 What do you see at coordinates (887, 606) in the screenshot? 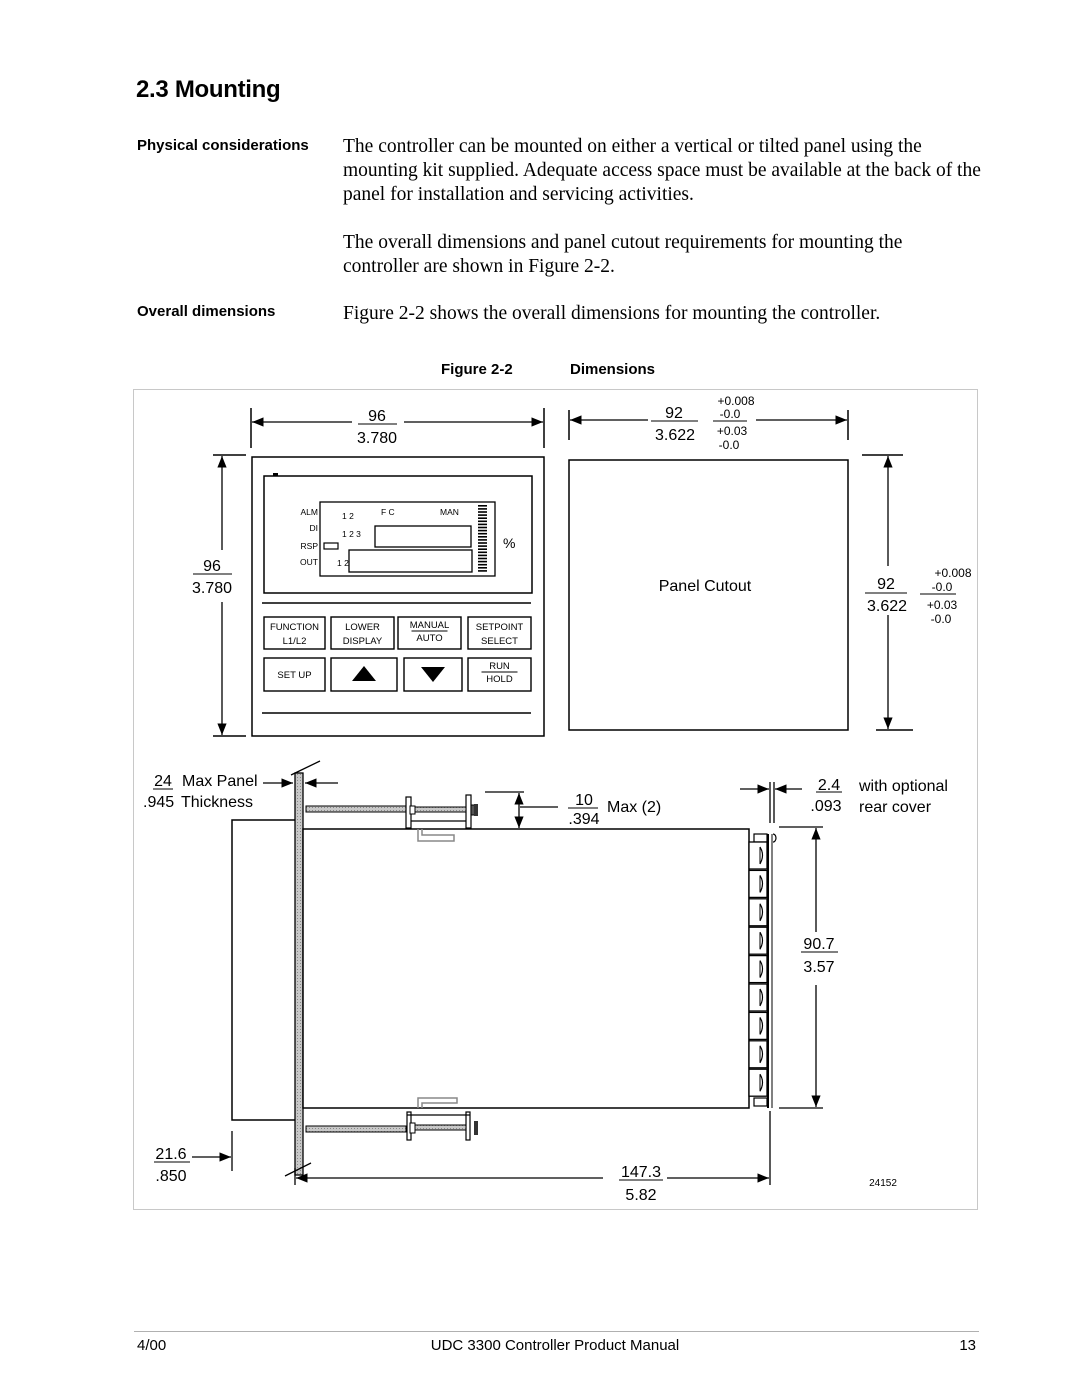
I see `cutout-height-in: 3.622` at bounding box center [887, 606].